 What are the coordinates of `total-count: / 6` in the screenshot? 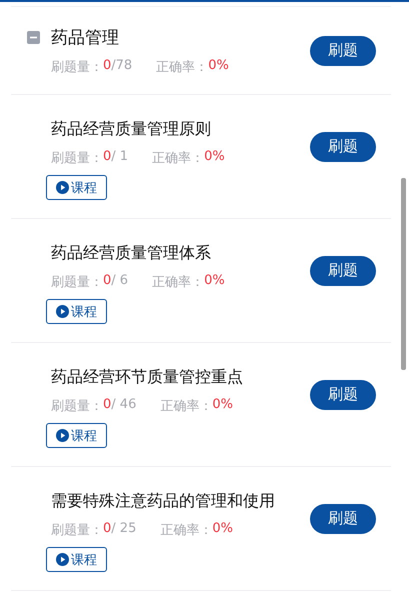 It's located at (119, 281).